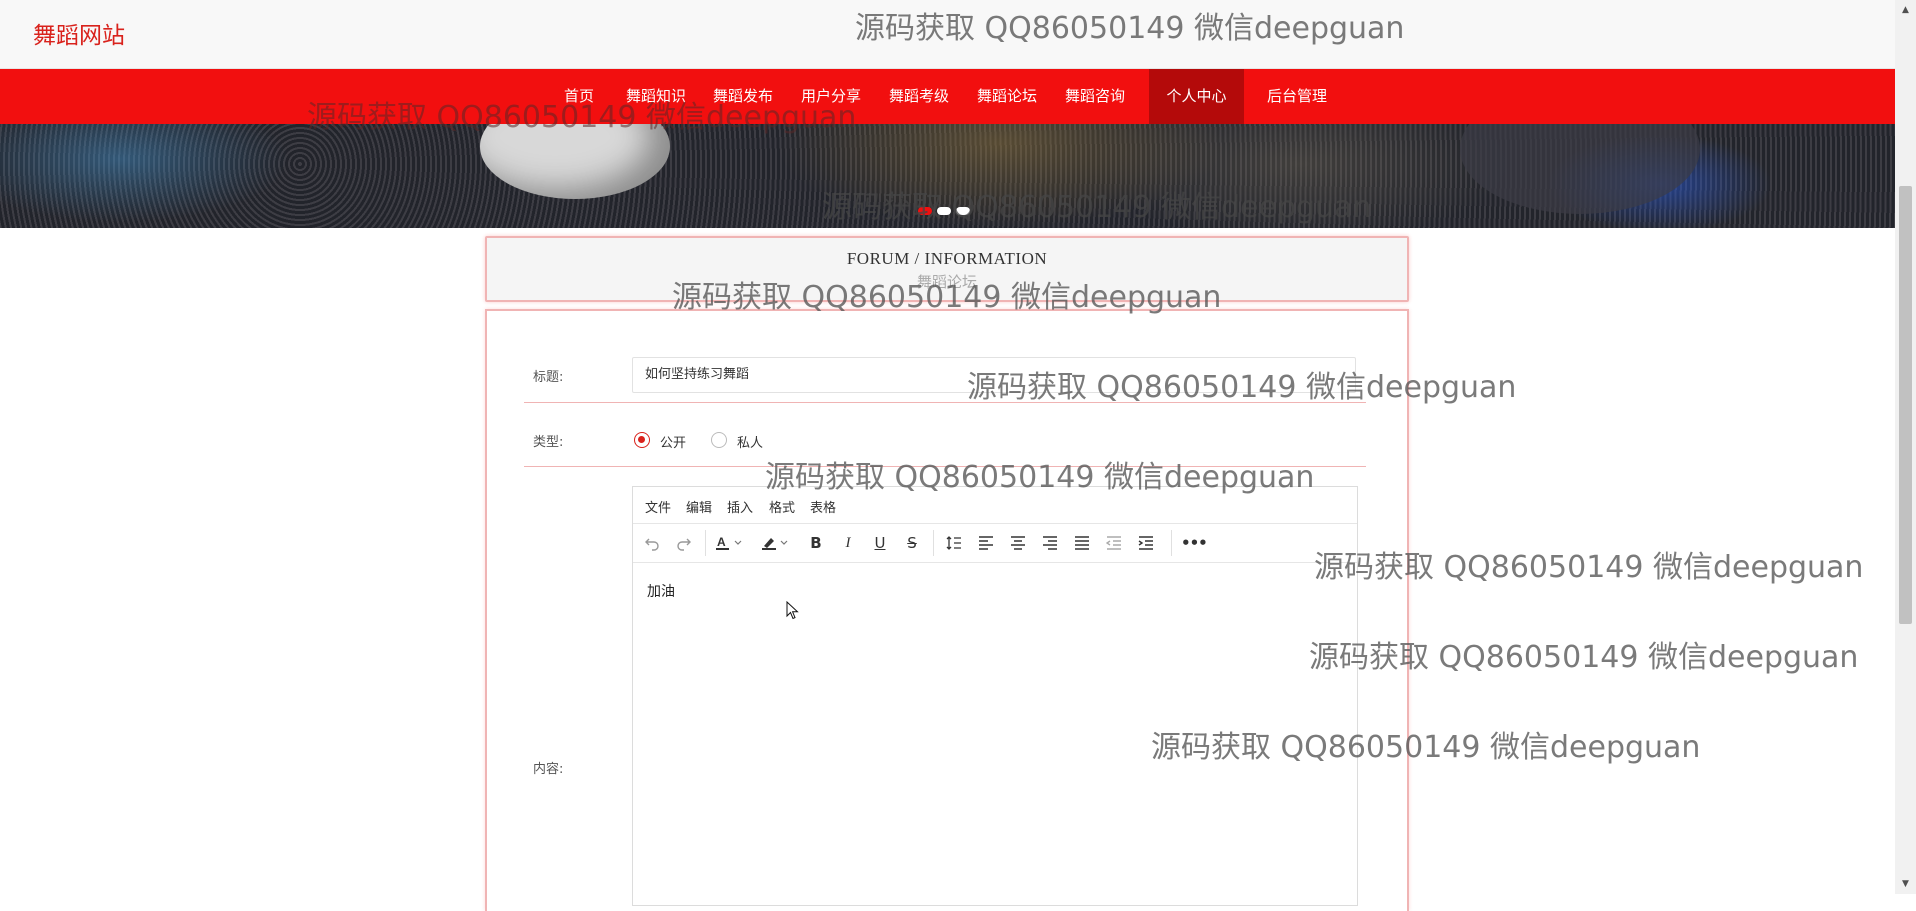 The width and height of the screenshot is (1916, 911). What do you see at coordinates (1905, 10) in the screenshot?
I see `scroll-up-arrow-icon: ▲` at bounding box center [1905, 10].